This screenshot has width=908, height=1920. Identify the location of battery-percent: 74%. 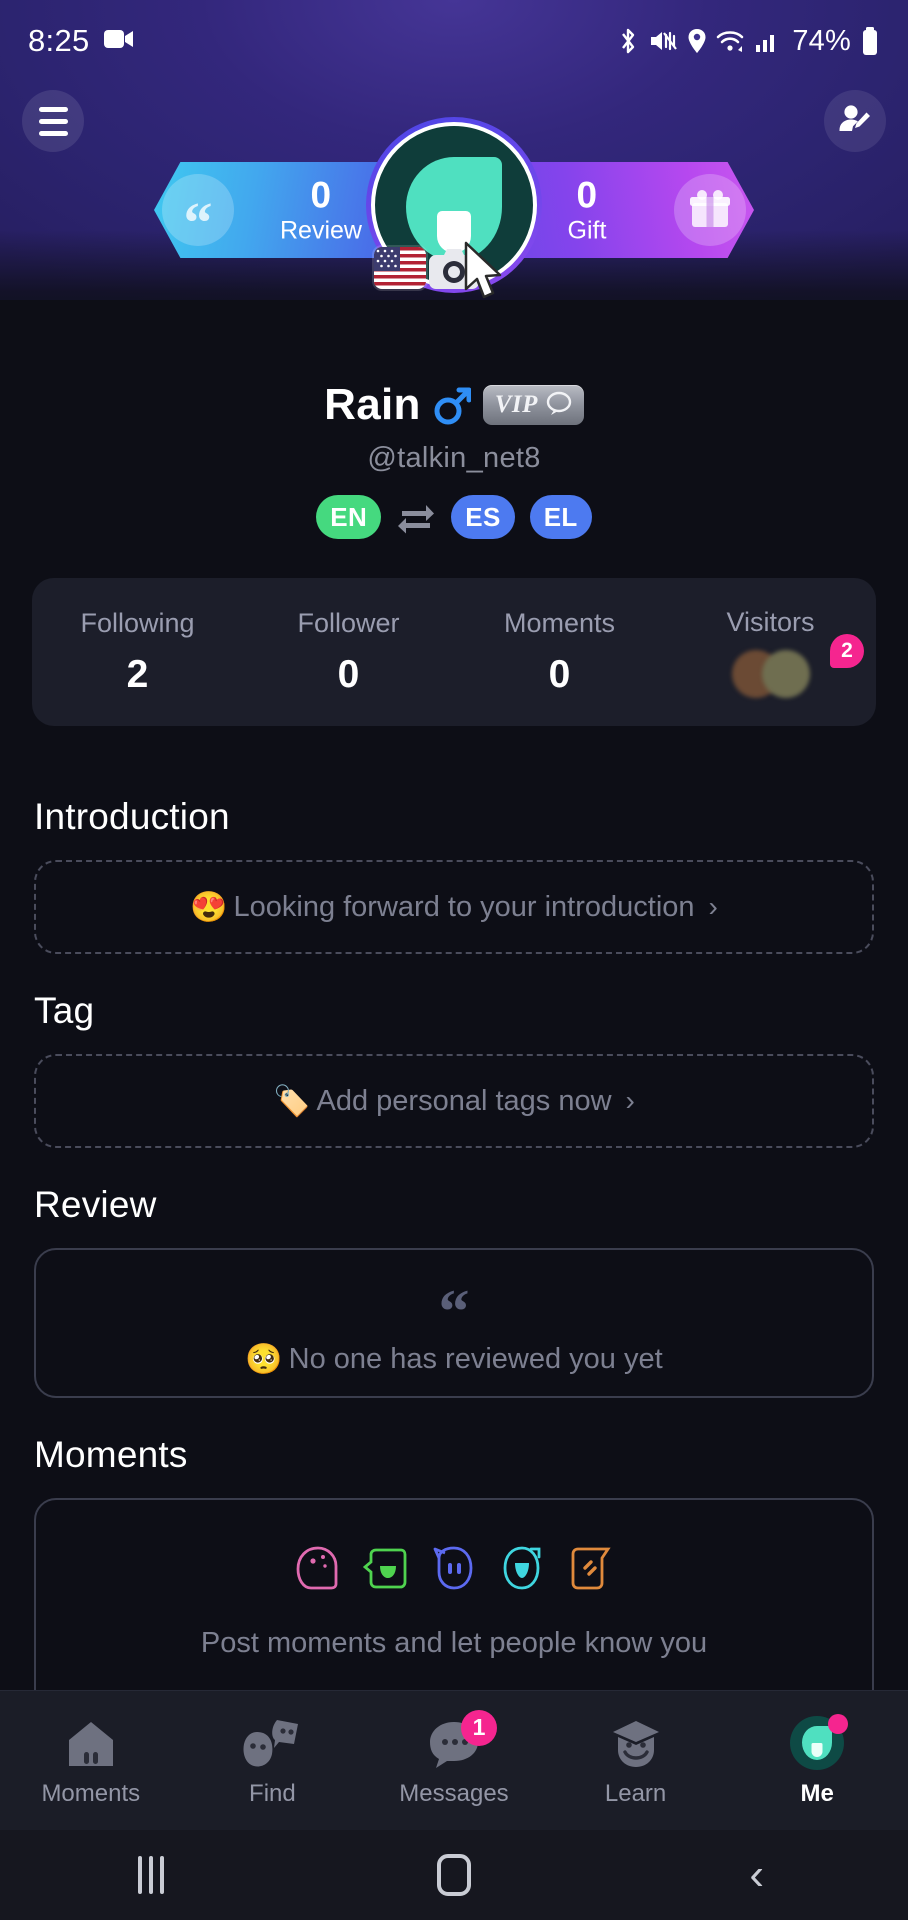
(821, 40).